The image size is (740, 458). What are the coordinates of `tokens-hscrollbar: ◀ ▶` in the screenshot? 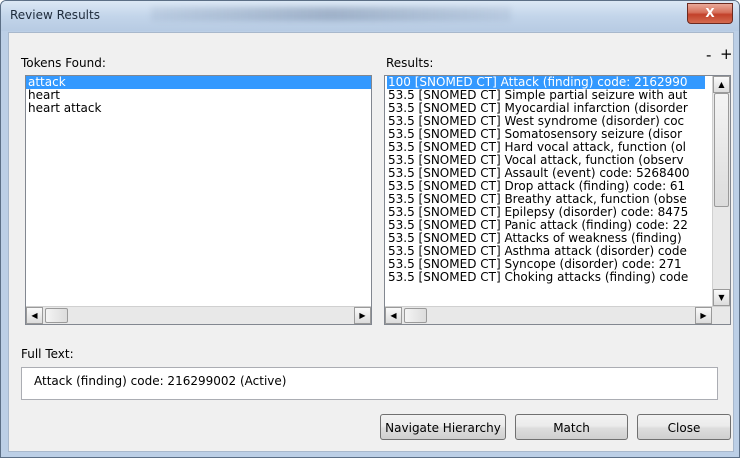 It's located at (198, 315).